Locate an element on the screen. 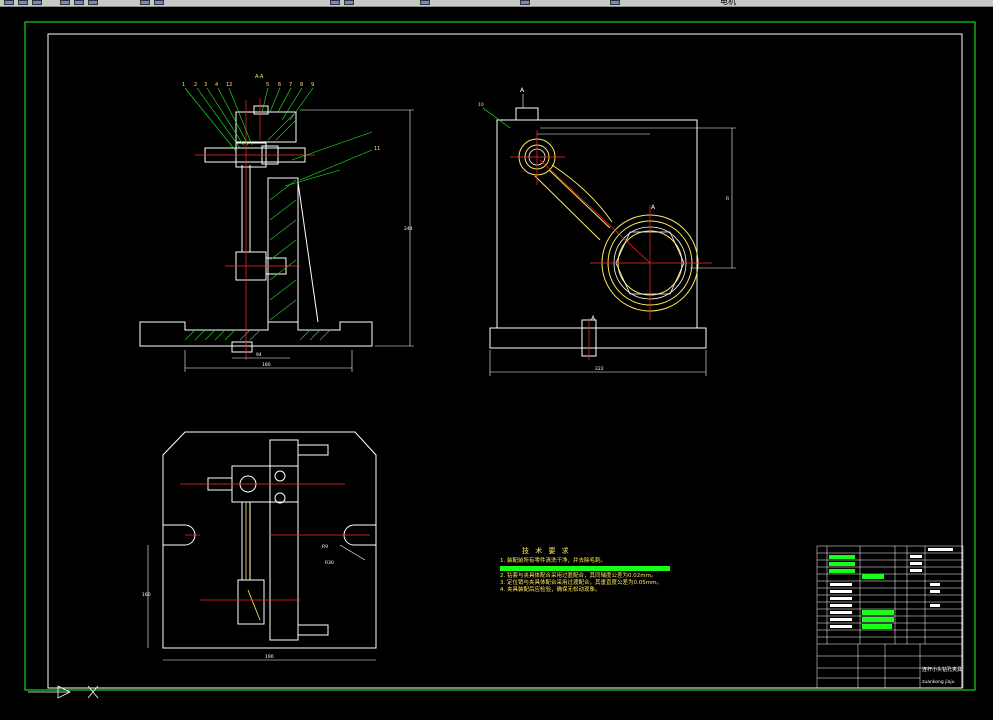  open-icon is located at coordinates (9, 2).